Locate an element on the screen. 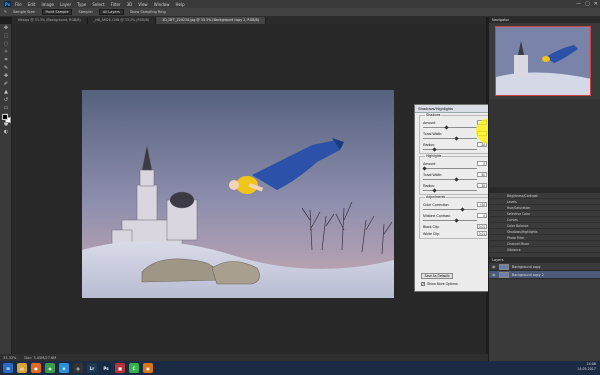  dialog-title: Shadows/Highlights is located at coordinates (436, 108).